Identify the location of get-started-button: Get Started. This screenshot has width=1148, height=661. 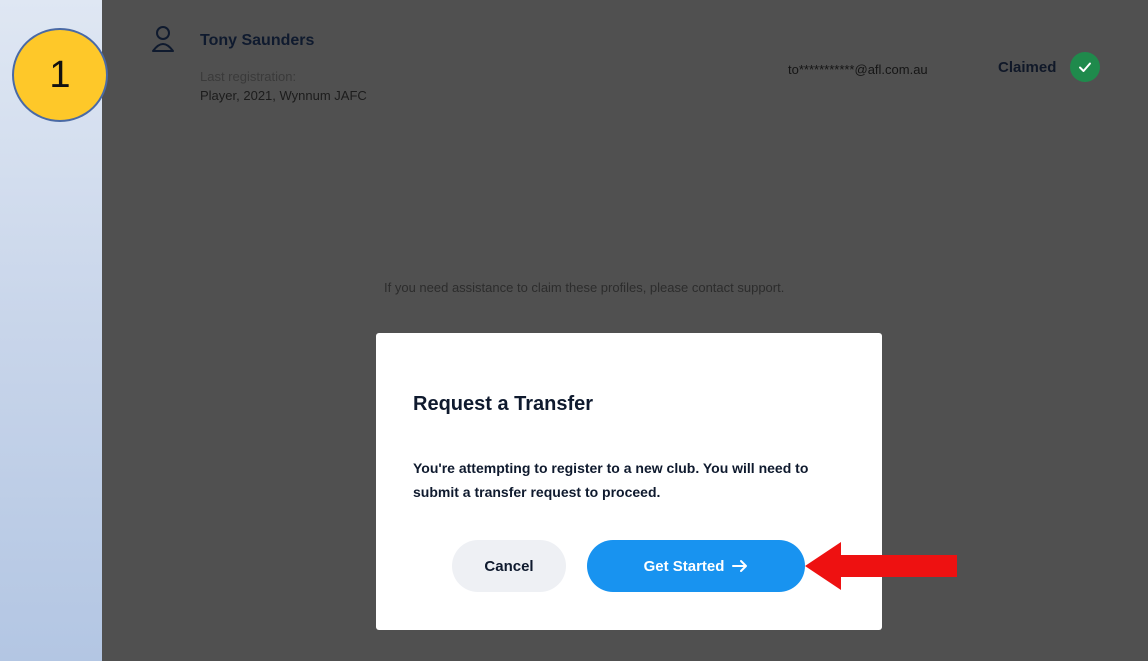
(696, 566).